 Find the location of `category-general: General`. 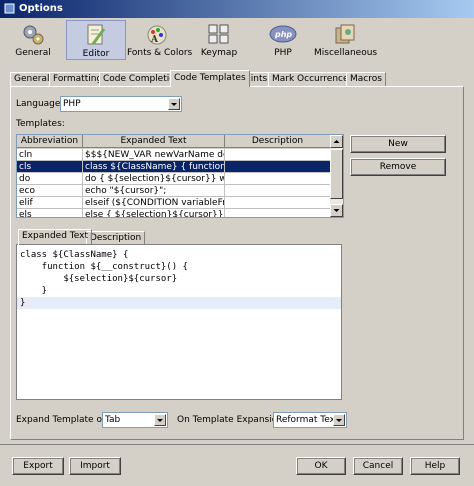

category-general: General is located at coordinates (33, 40).